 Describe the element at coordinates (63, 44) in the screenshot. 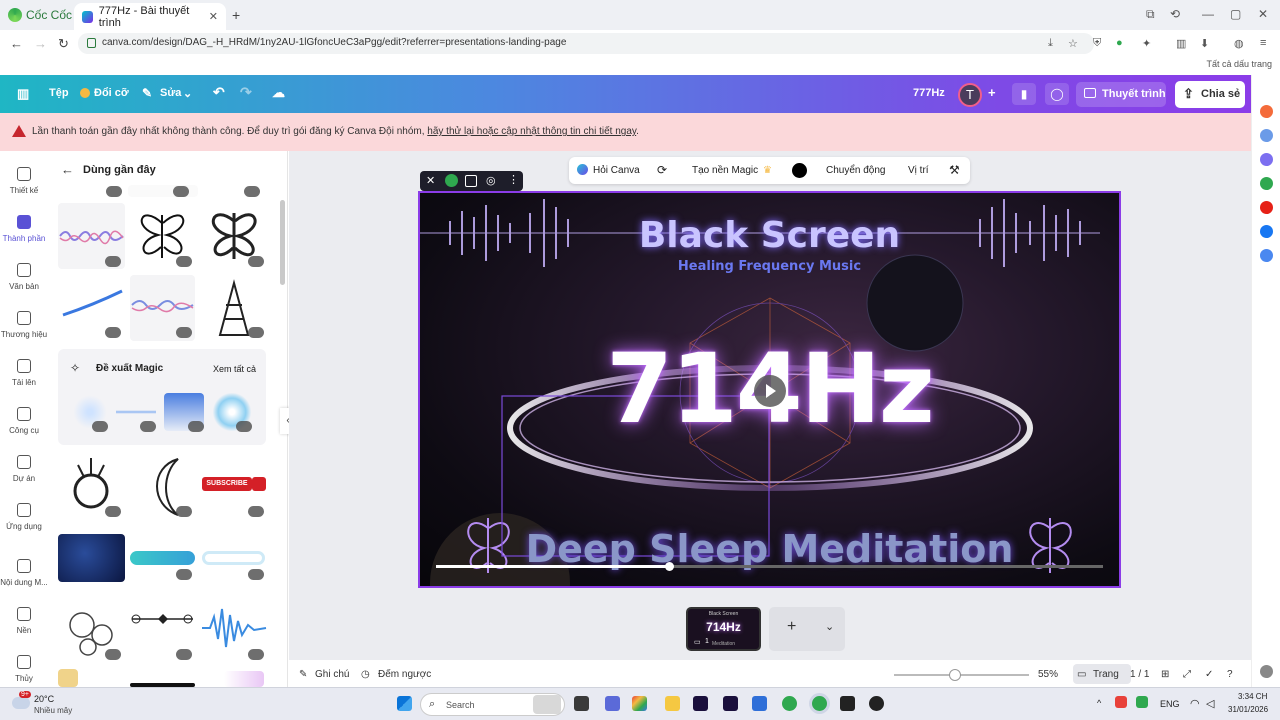

I see `reload-icon: ↻` at that location.